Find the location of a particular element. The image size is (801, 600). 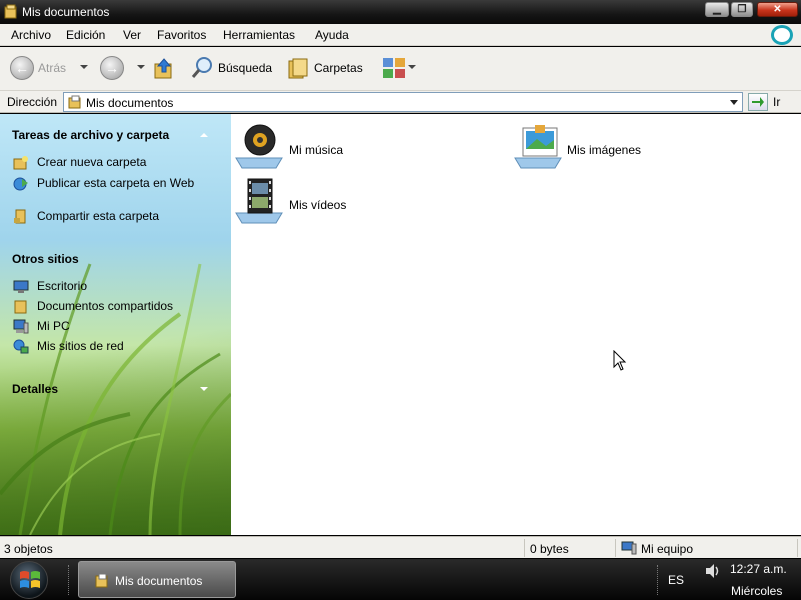

arrow-left-icon: ← is located at coordinates (22, 68).